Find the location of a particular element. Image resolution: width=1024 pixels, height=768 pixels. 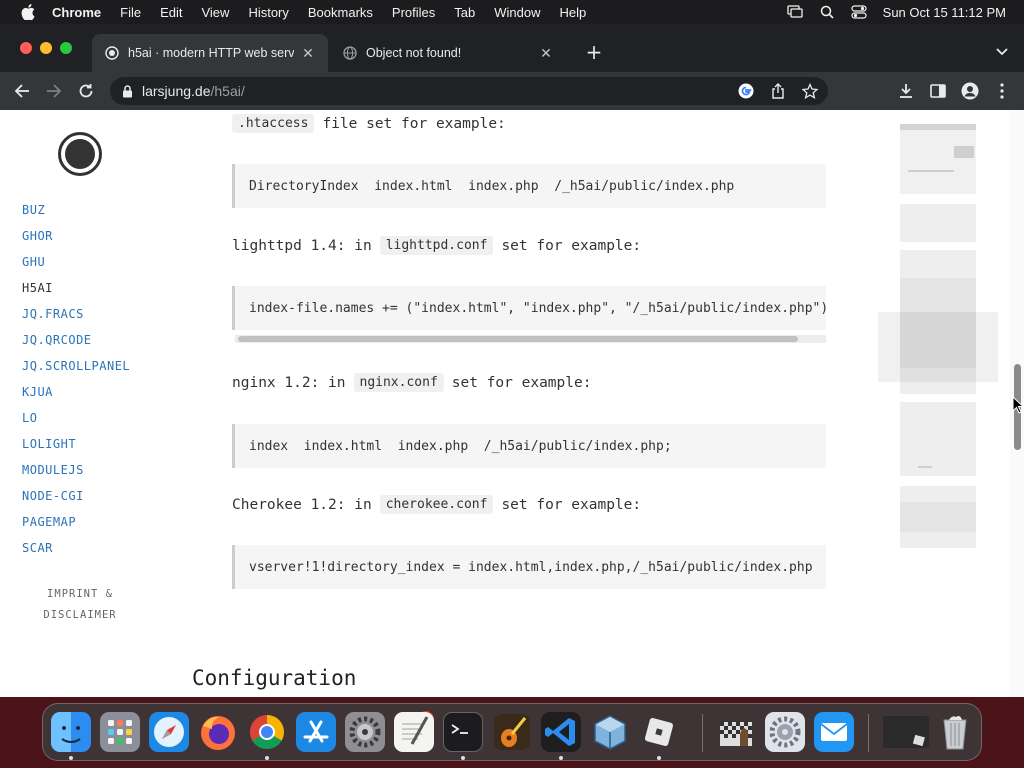

nav-item-scar: SCAR is located at coordinates (76, 553).